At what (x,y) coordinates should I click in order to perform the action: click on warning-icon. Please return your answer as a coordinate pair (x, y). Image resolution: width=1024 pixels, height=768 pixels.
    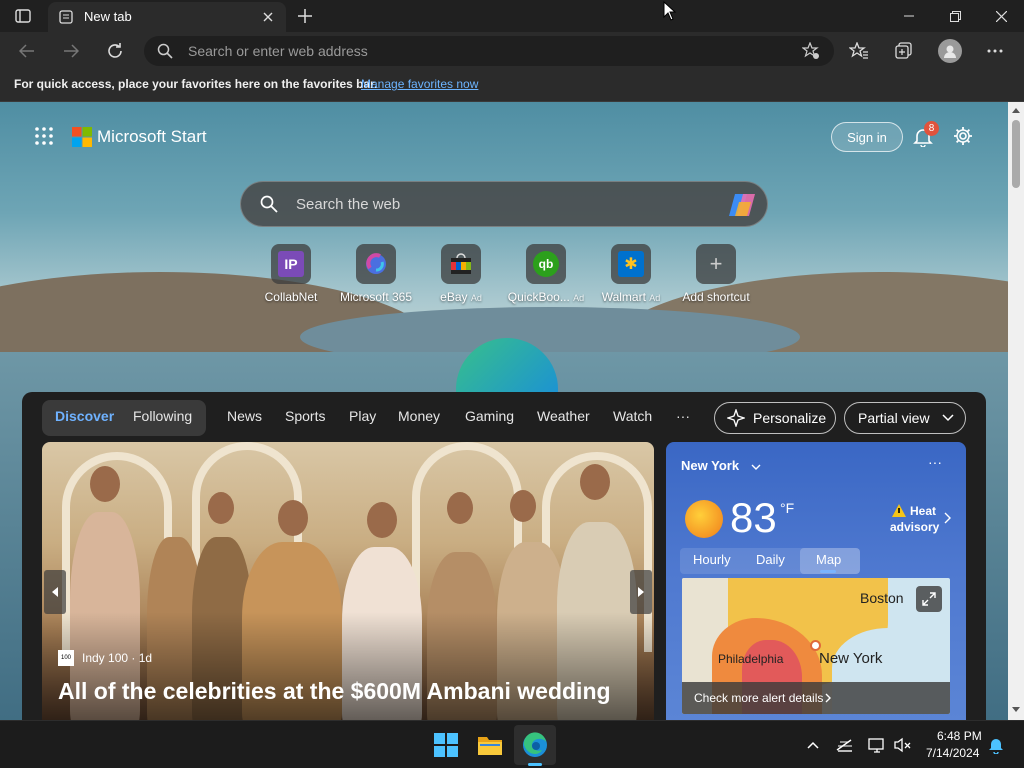
    Looking at the image, I should click on (899, 510).